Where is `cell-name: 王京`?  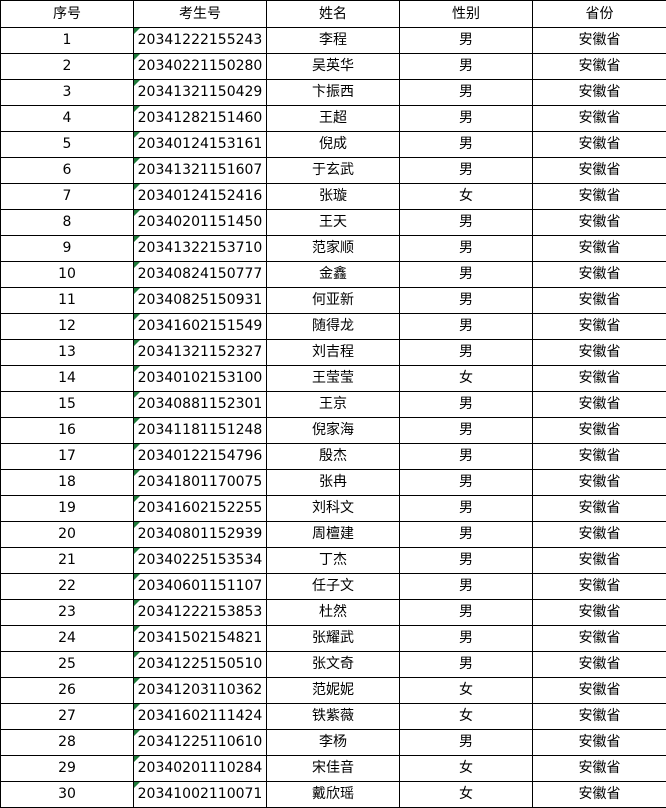
cell-name: 王京 is located at coordinates (333, 405).